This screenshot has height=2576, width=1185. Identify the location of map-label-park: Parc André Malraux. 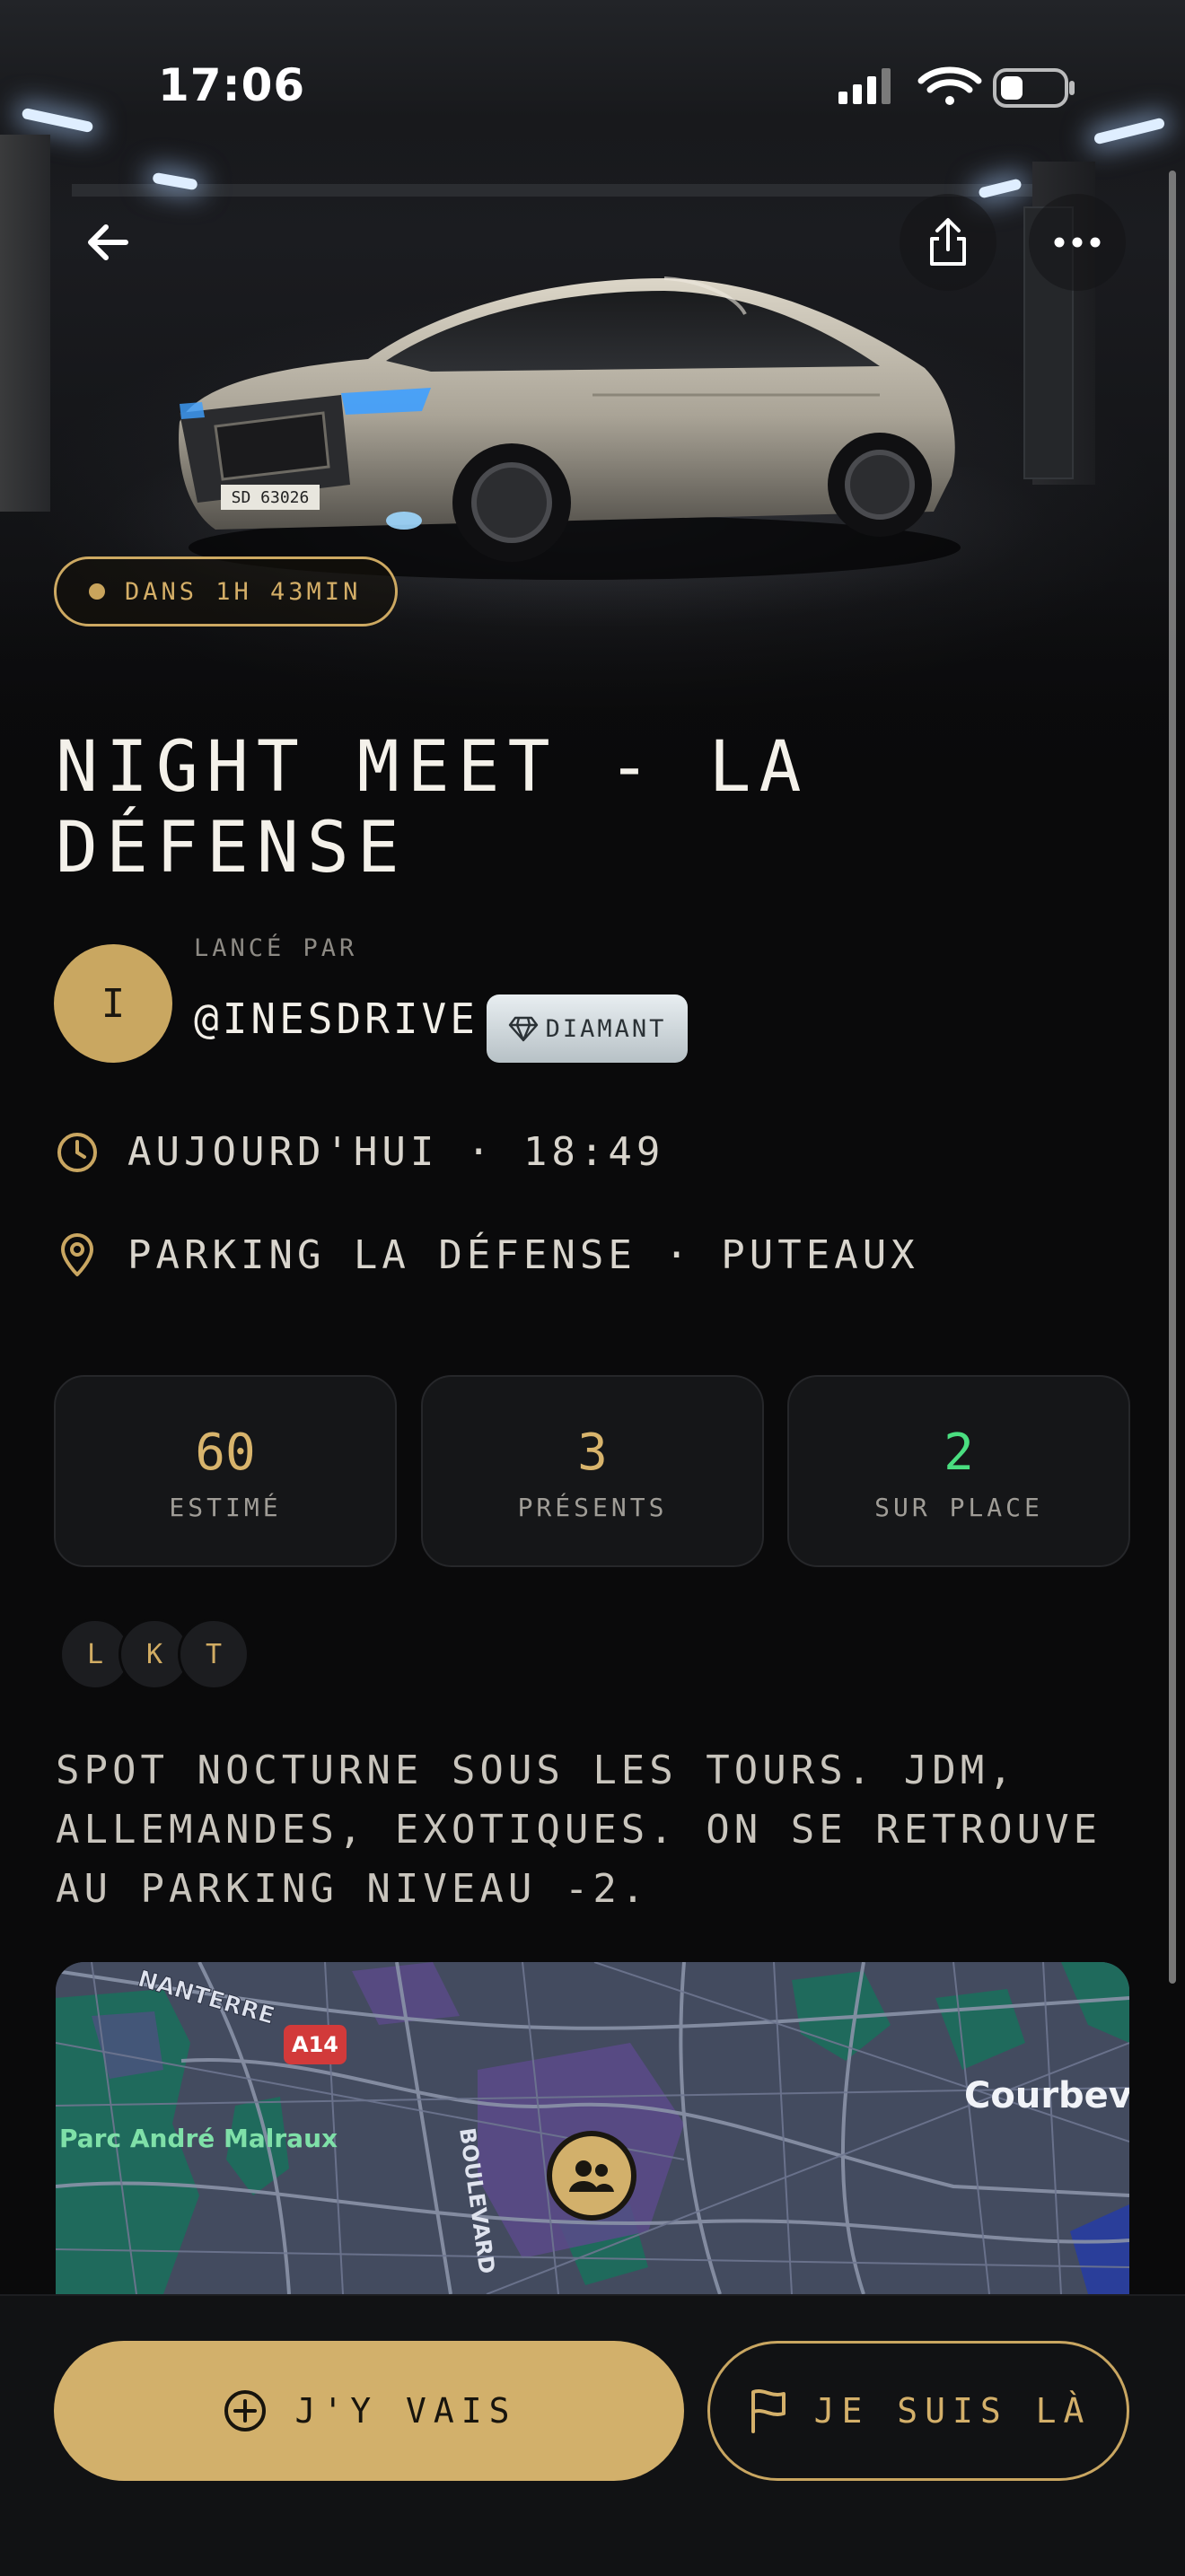
(198, 2138).